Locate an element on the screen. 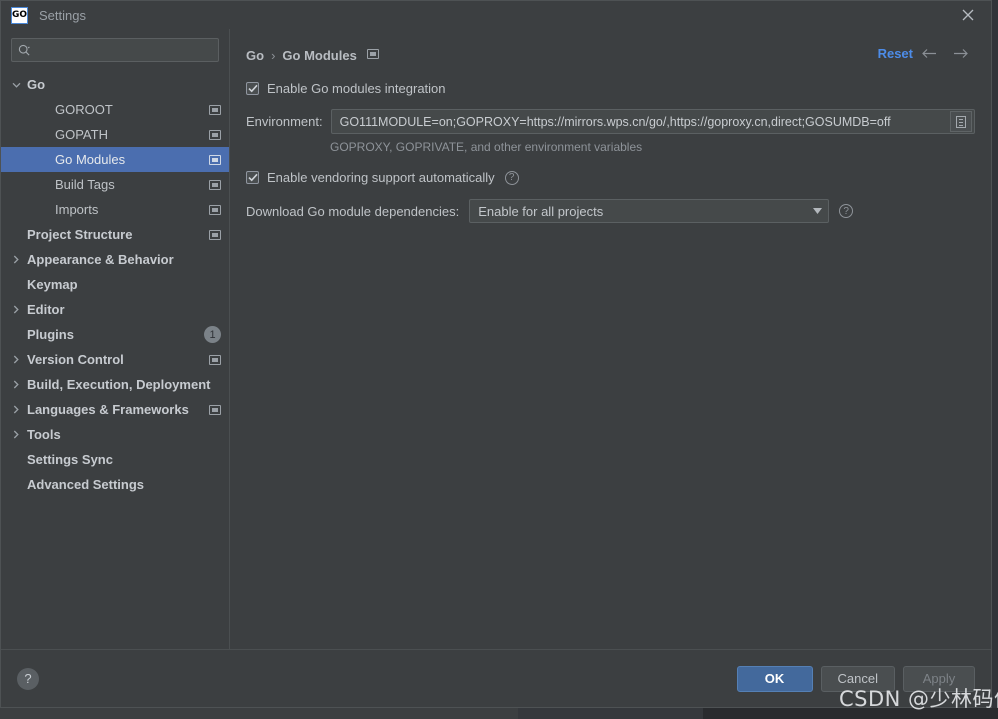  sidebar-item-languages-frameworks: Languages & Frameworks is located at coordinates (115, 409).